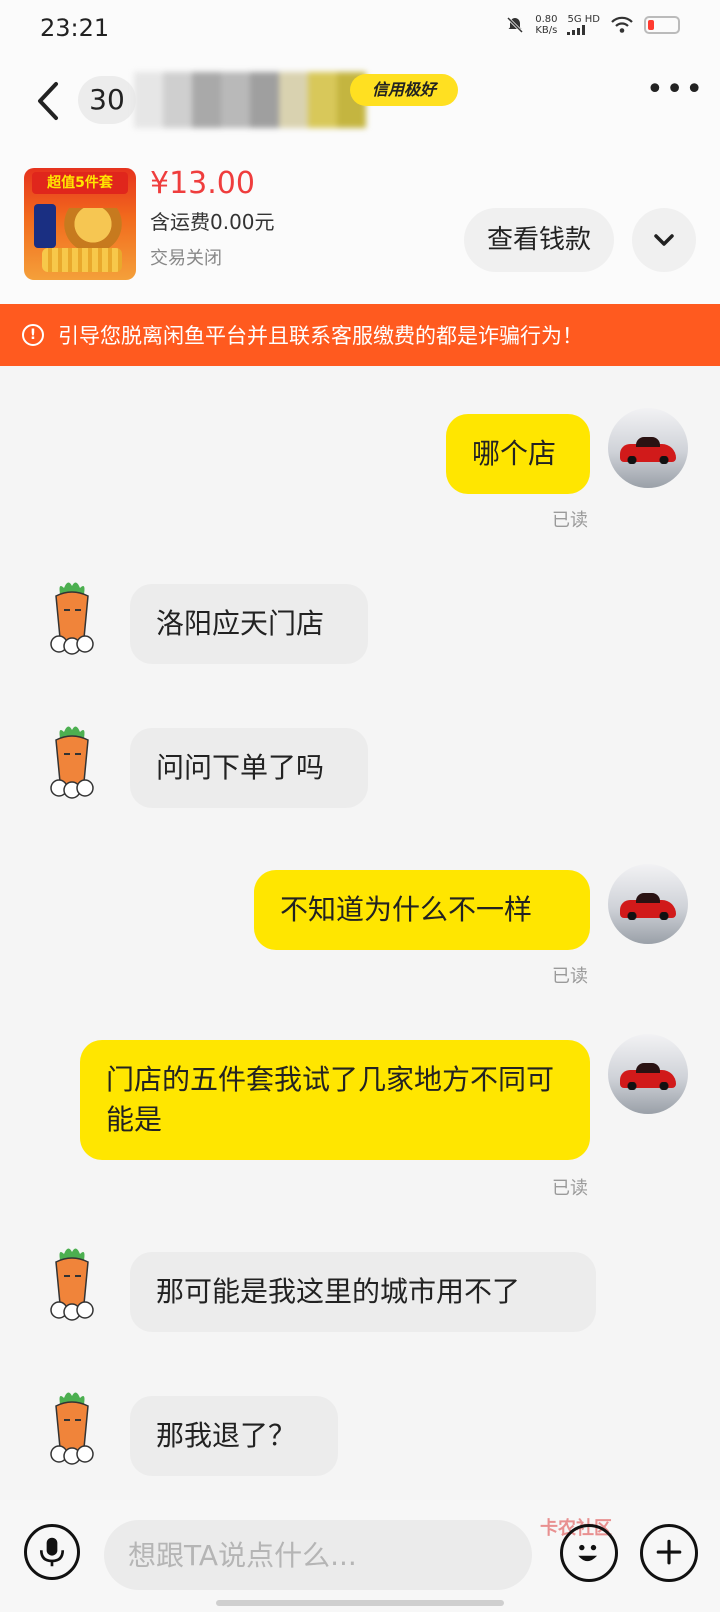  What do you see at coordinates (48, 101) in the screenshot?
I see `back-arrow-icon` at bounding box center [48, 101].